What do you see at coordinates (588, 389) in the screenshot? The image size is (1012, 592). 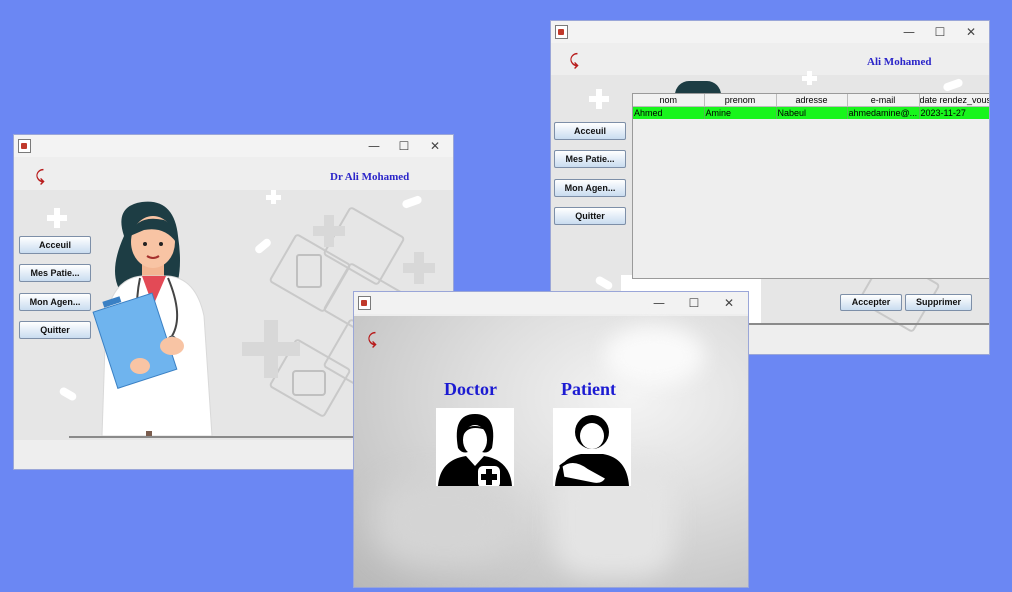 I see `patient-label: Patient` at bounding box center [588, 389].